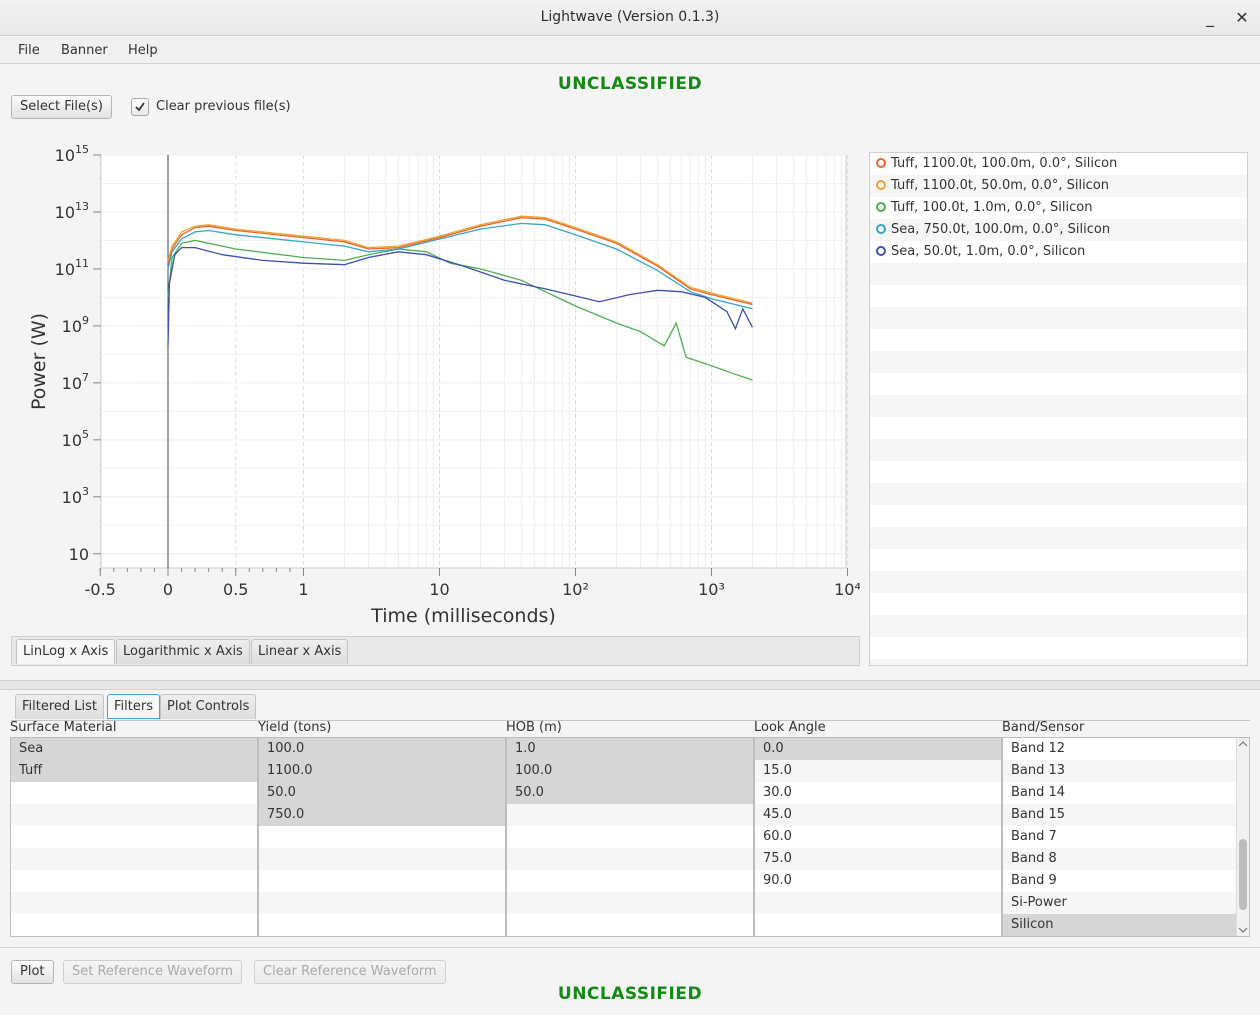 The image size is (1260, 1015). Describe the element at coordinates (61, 107) in the screenshot. I see `select-files-button: Select File(s)` at that location.